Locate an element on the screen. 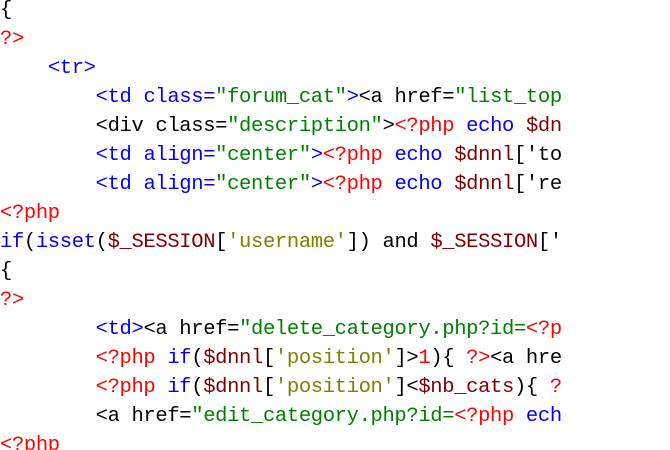 The height and width of the screenshot is (450, 670). code-line: <td><a href="delete_category.php?id=<?p is located at coordinates (281, 329).